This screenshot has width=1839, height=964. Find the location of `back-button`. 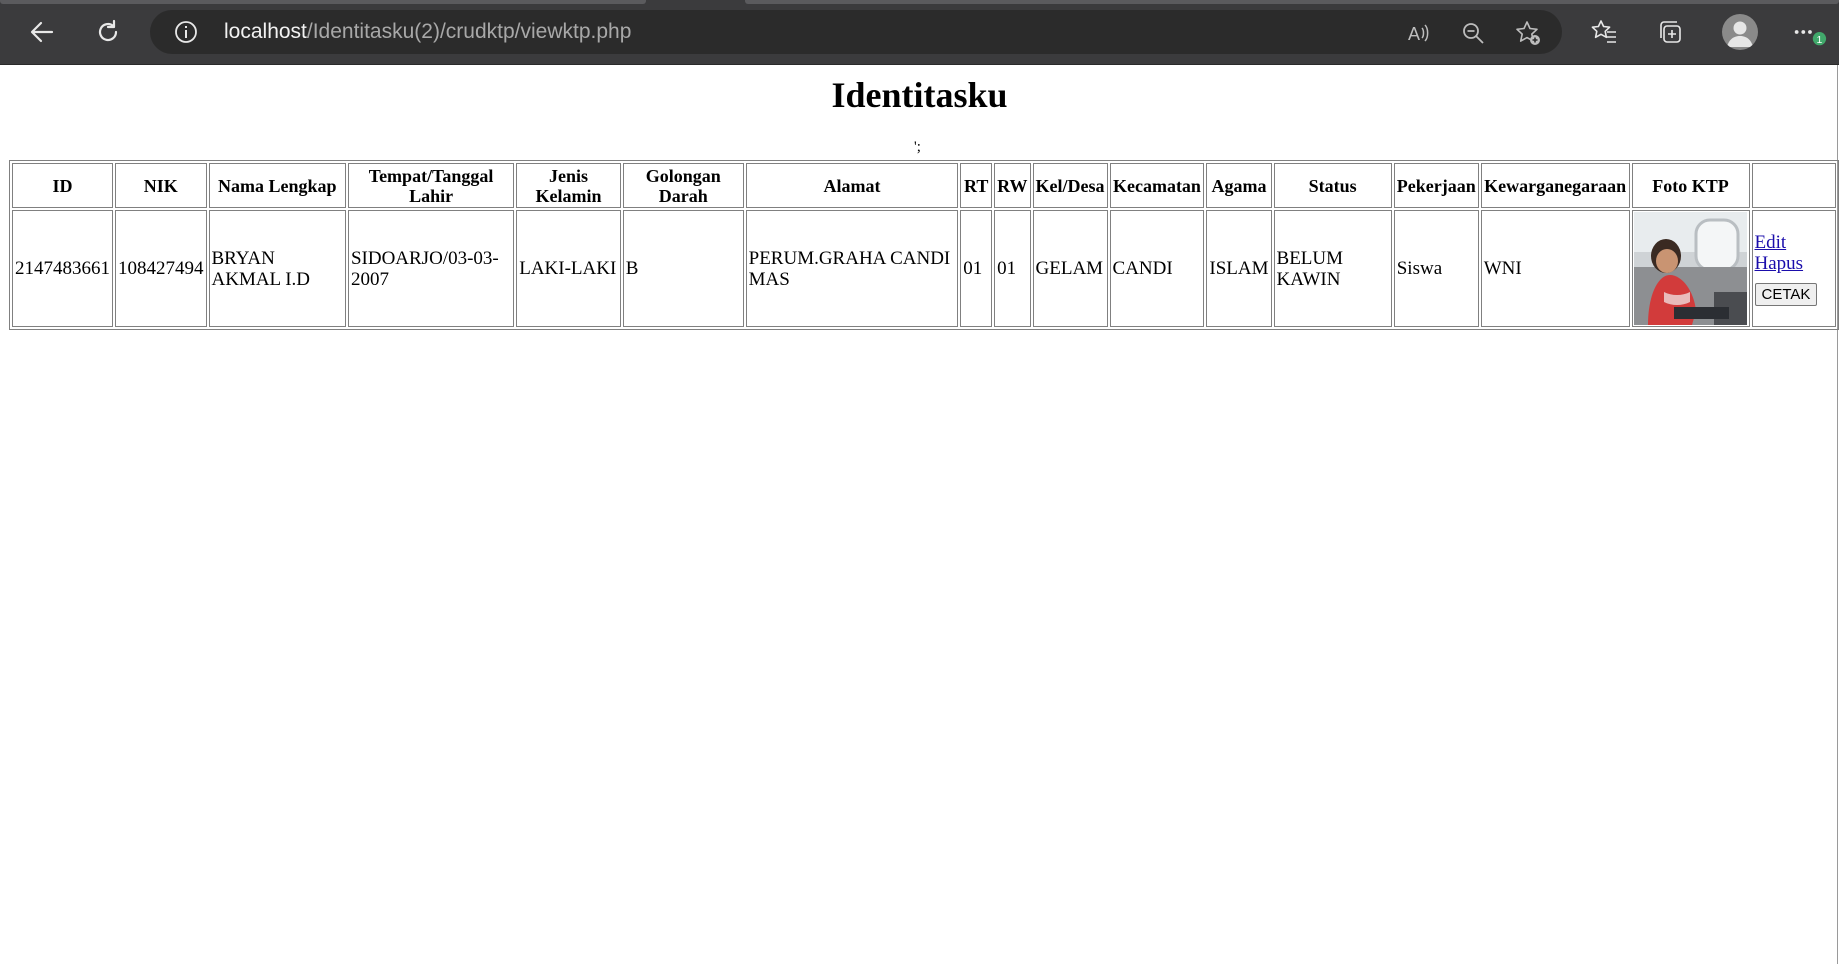

back-button is located at coordinates (42, 32).